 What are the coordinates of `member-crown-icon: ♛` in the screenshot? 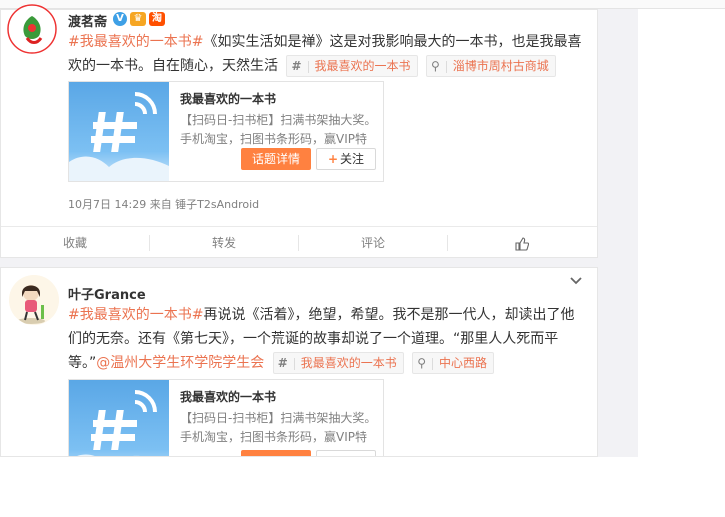 It's located at (138, 19).